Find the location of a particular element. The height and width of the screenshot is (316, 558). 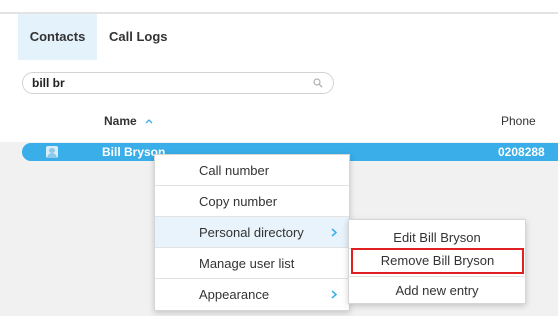

submenu-item-remove-contact: Remove Bill Bryson is located at coordinates (437, 261).